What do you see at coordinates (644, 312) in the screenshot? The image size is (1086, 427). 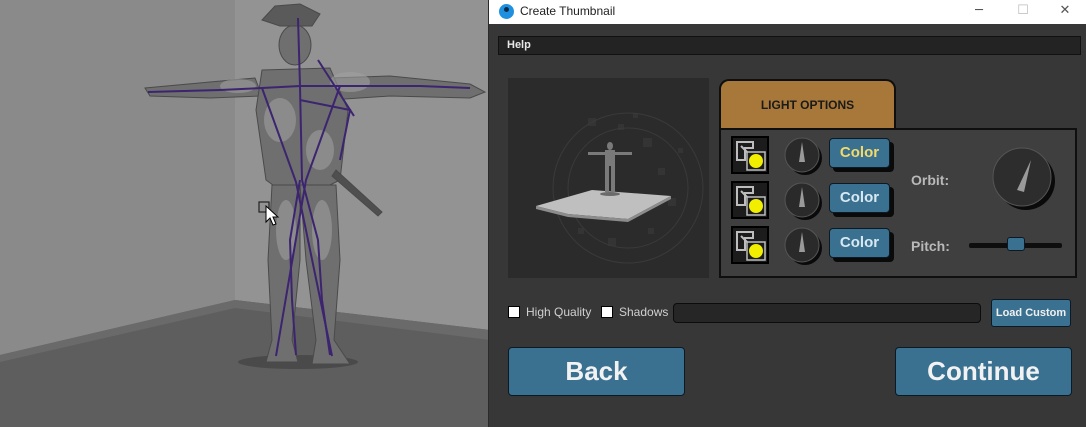 I see `shadows-label: Shadows` at bounding box center [644, 312].